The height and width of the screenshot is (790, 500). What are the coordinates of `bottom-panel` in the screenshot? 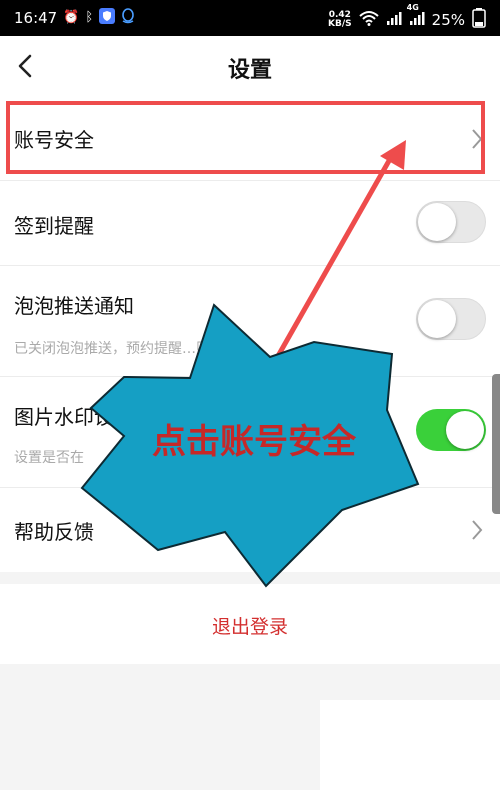 It's located at (410, 745).